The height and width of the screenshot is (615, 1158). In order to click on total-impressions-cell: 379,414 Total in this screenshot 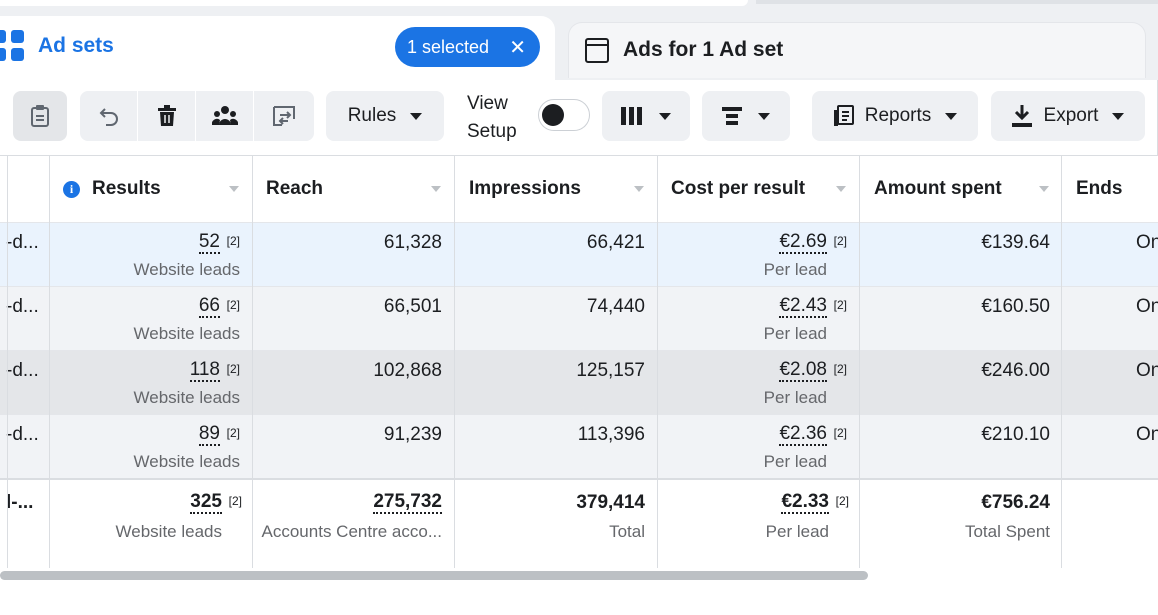, I will do `click(556, 525)`.